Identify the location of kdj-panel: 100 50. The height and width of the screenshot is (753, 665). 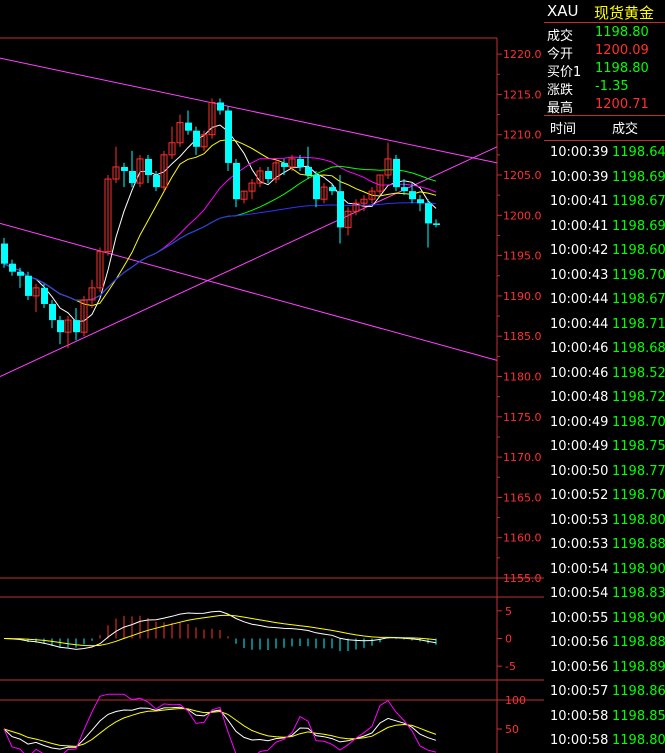
(264, 723).